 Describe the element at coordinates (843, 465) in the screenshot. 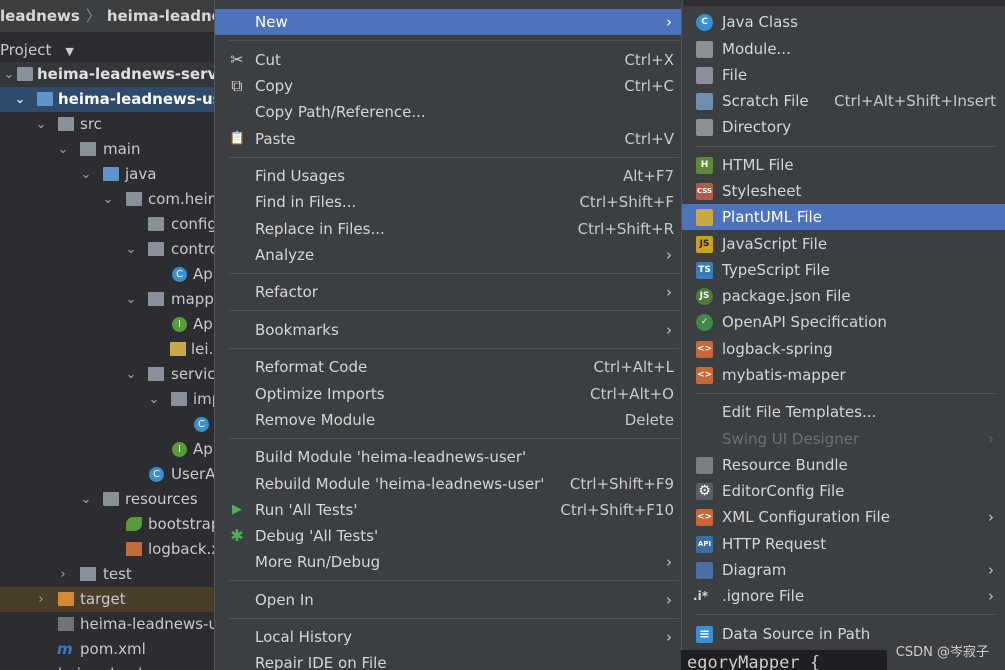

I see `submenu-resource-bundle: Resource Bundle` at that location.